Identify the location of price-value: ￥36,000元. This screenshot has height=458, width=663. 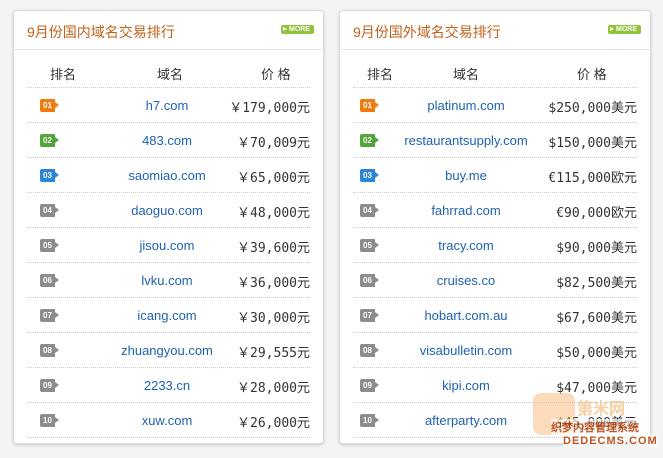
(273, 283).